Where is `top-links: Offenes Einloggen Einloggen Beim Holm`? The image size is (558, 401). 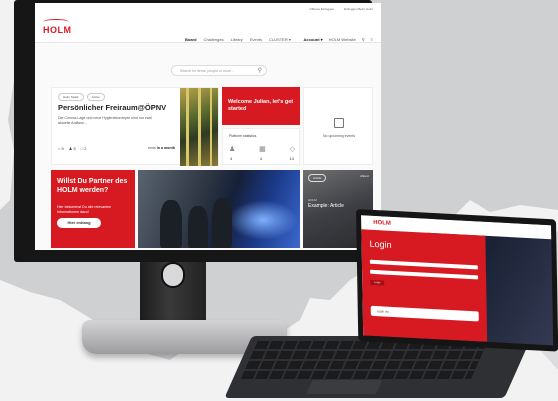 top-links: Offenes Einloggen Einloggen Beim Holm is located at coordinates (342, 9).